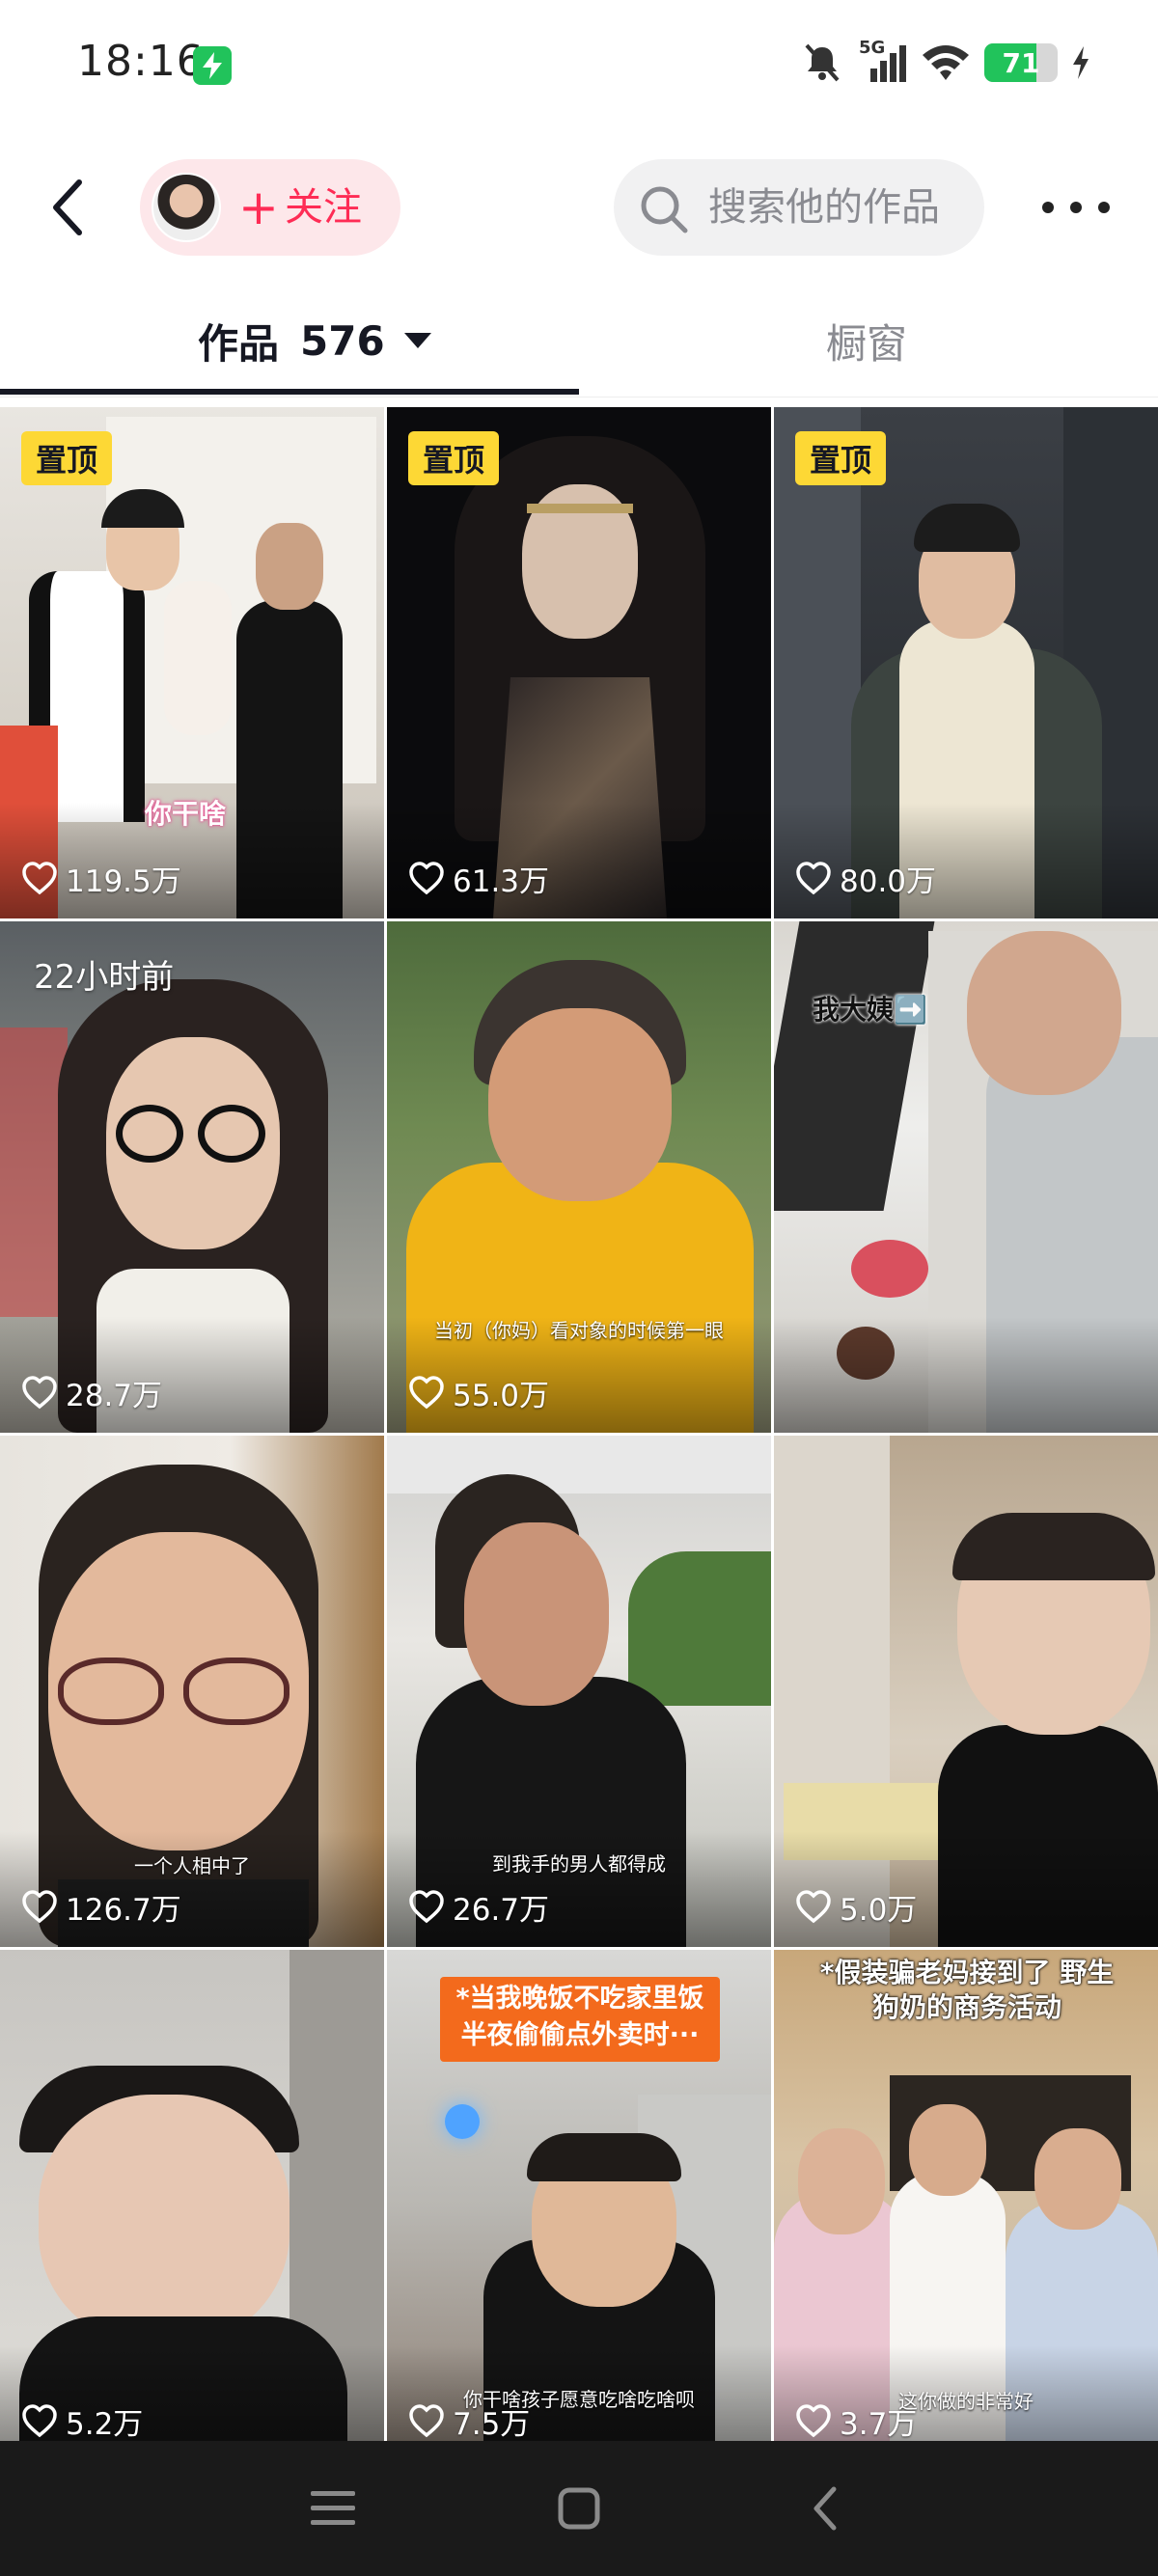  I want to click on search-input: 搜索他的作品, so click(799, 208).